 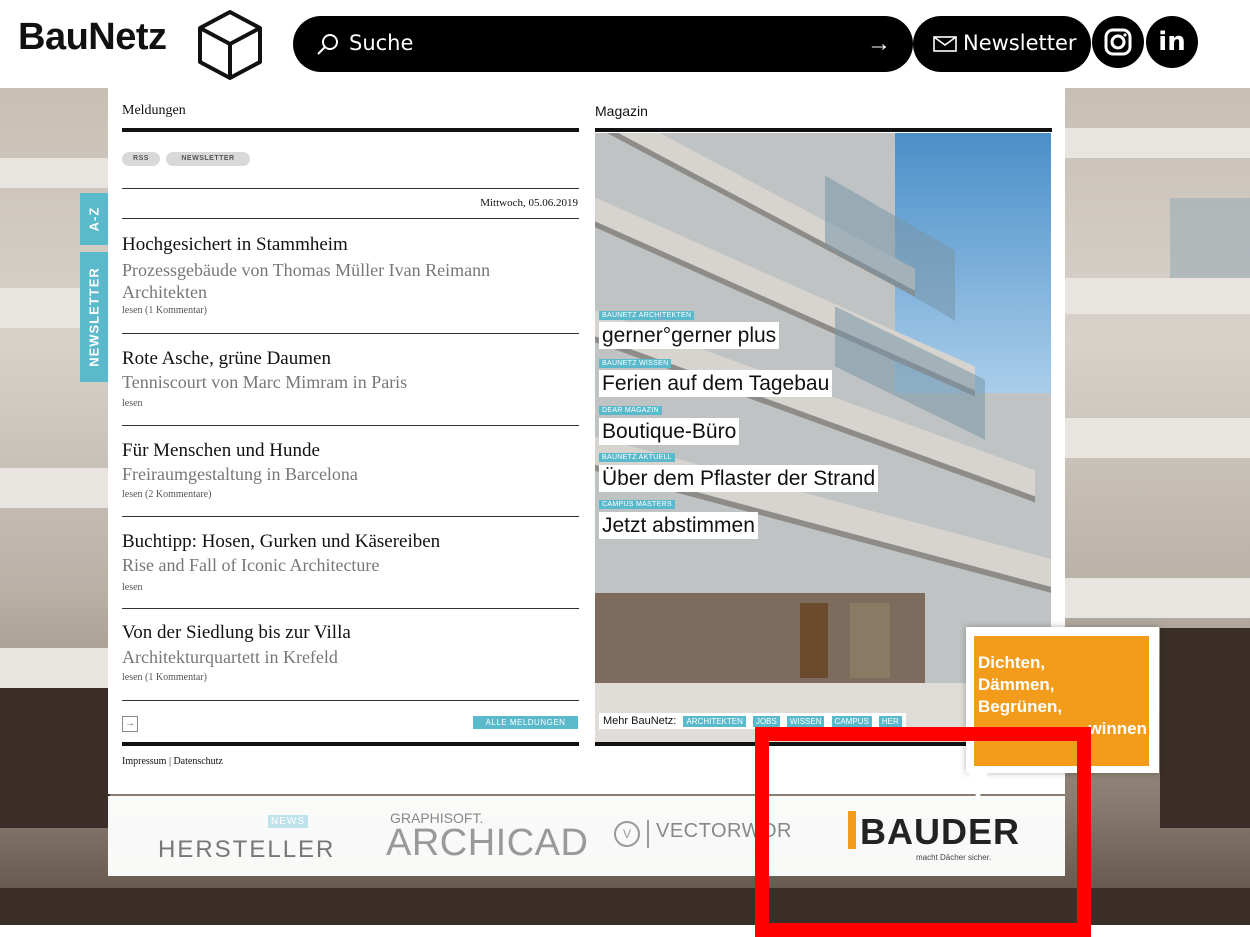 What do you see at coordinates (154, 110) in the screenshot?
I see `meldungen-title: Meldungen` at bounding box center [154, 110].